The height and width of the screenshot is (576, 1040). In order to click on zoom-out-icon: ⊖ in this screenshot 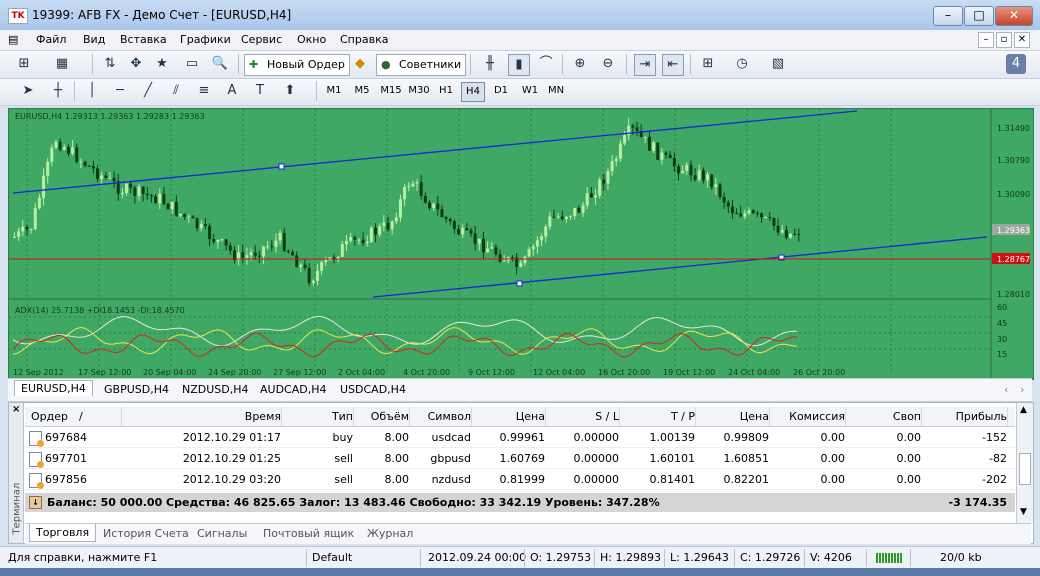, I will do `click(608, 64)`.